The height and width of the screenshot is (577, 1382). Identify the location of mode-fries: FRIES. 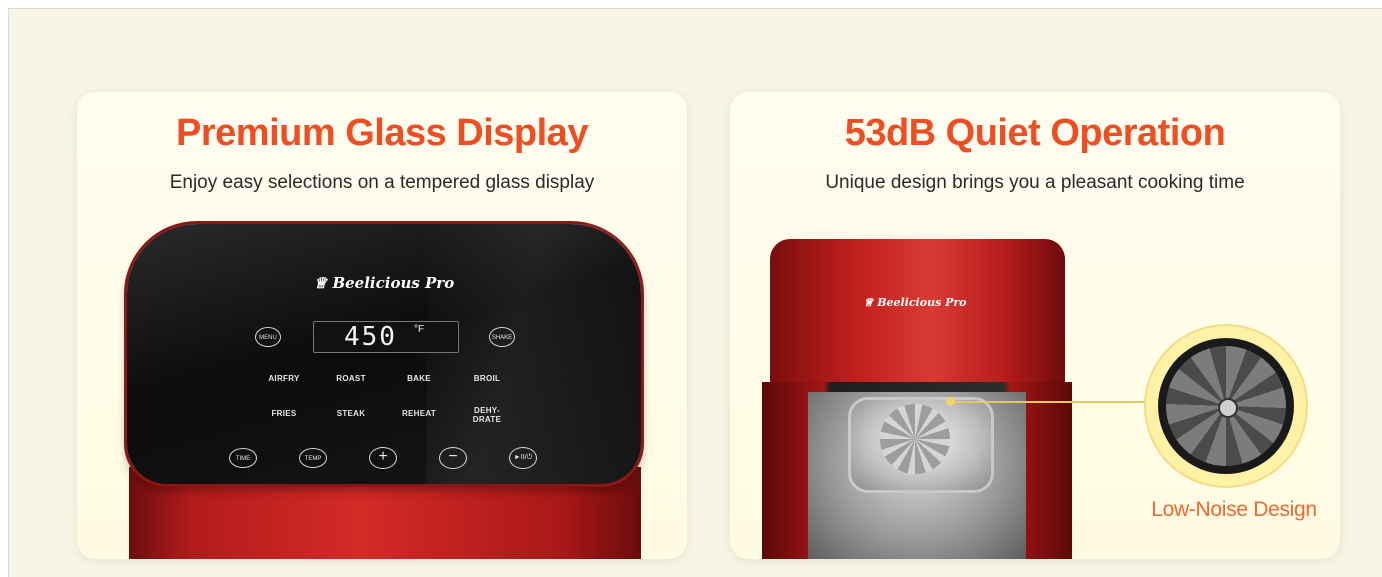
(284, 413).